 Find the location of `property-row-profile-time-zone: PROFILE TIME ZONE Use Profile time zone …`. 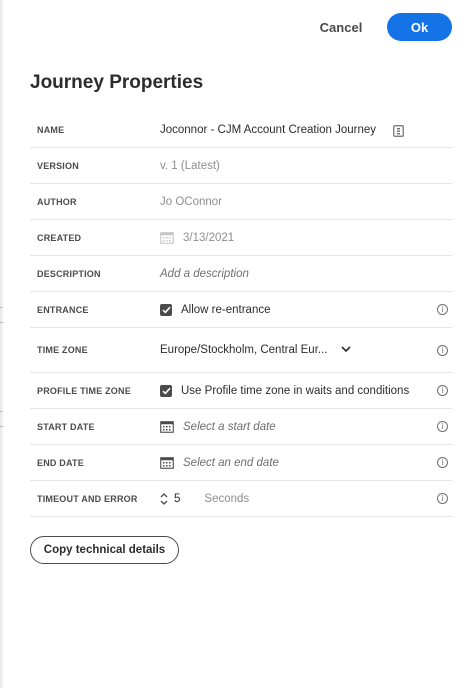

property-row-profile-time-zone: PROFILE TIME ZONE Use Profile time zone … is located at coordinates (241, 391).